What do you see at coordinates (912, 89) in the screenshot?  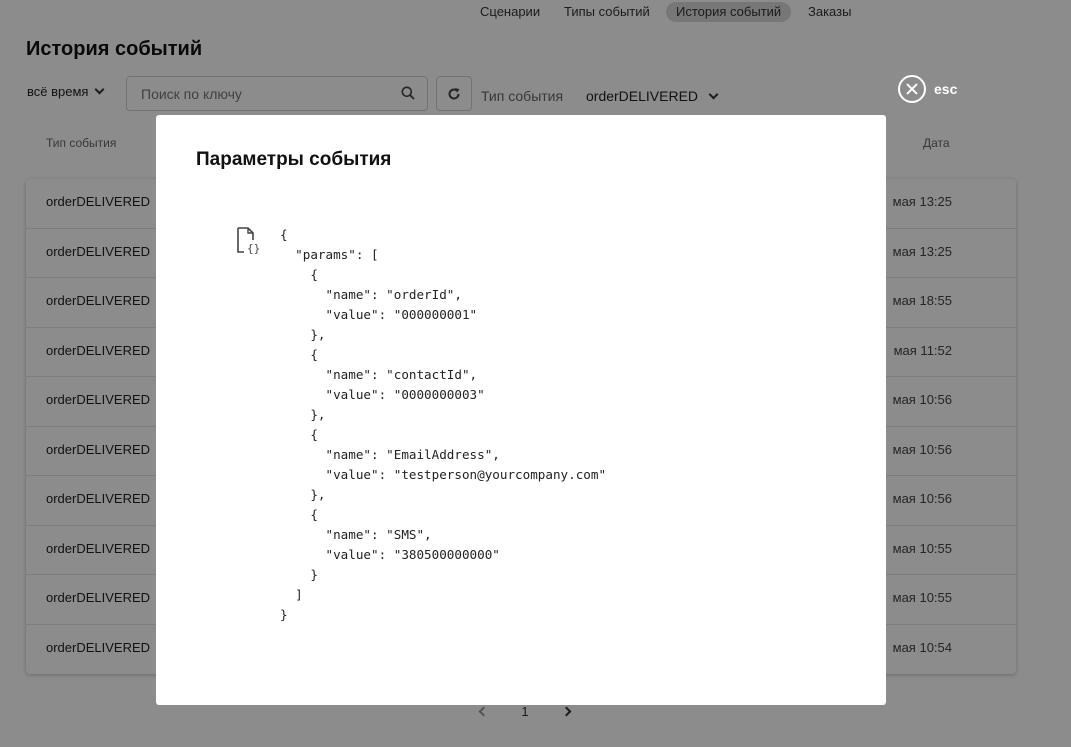 I see `close-icon` at bounding box center [912, 89].